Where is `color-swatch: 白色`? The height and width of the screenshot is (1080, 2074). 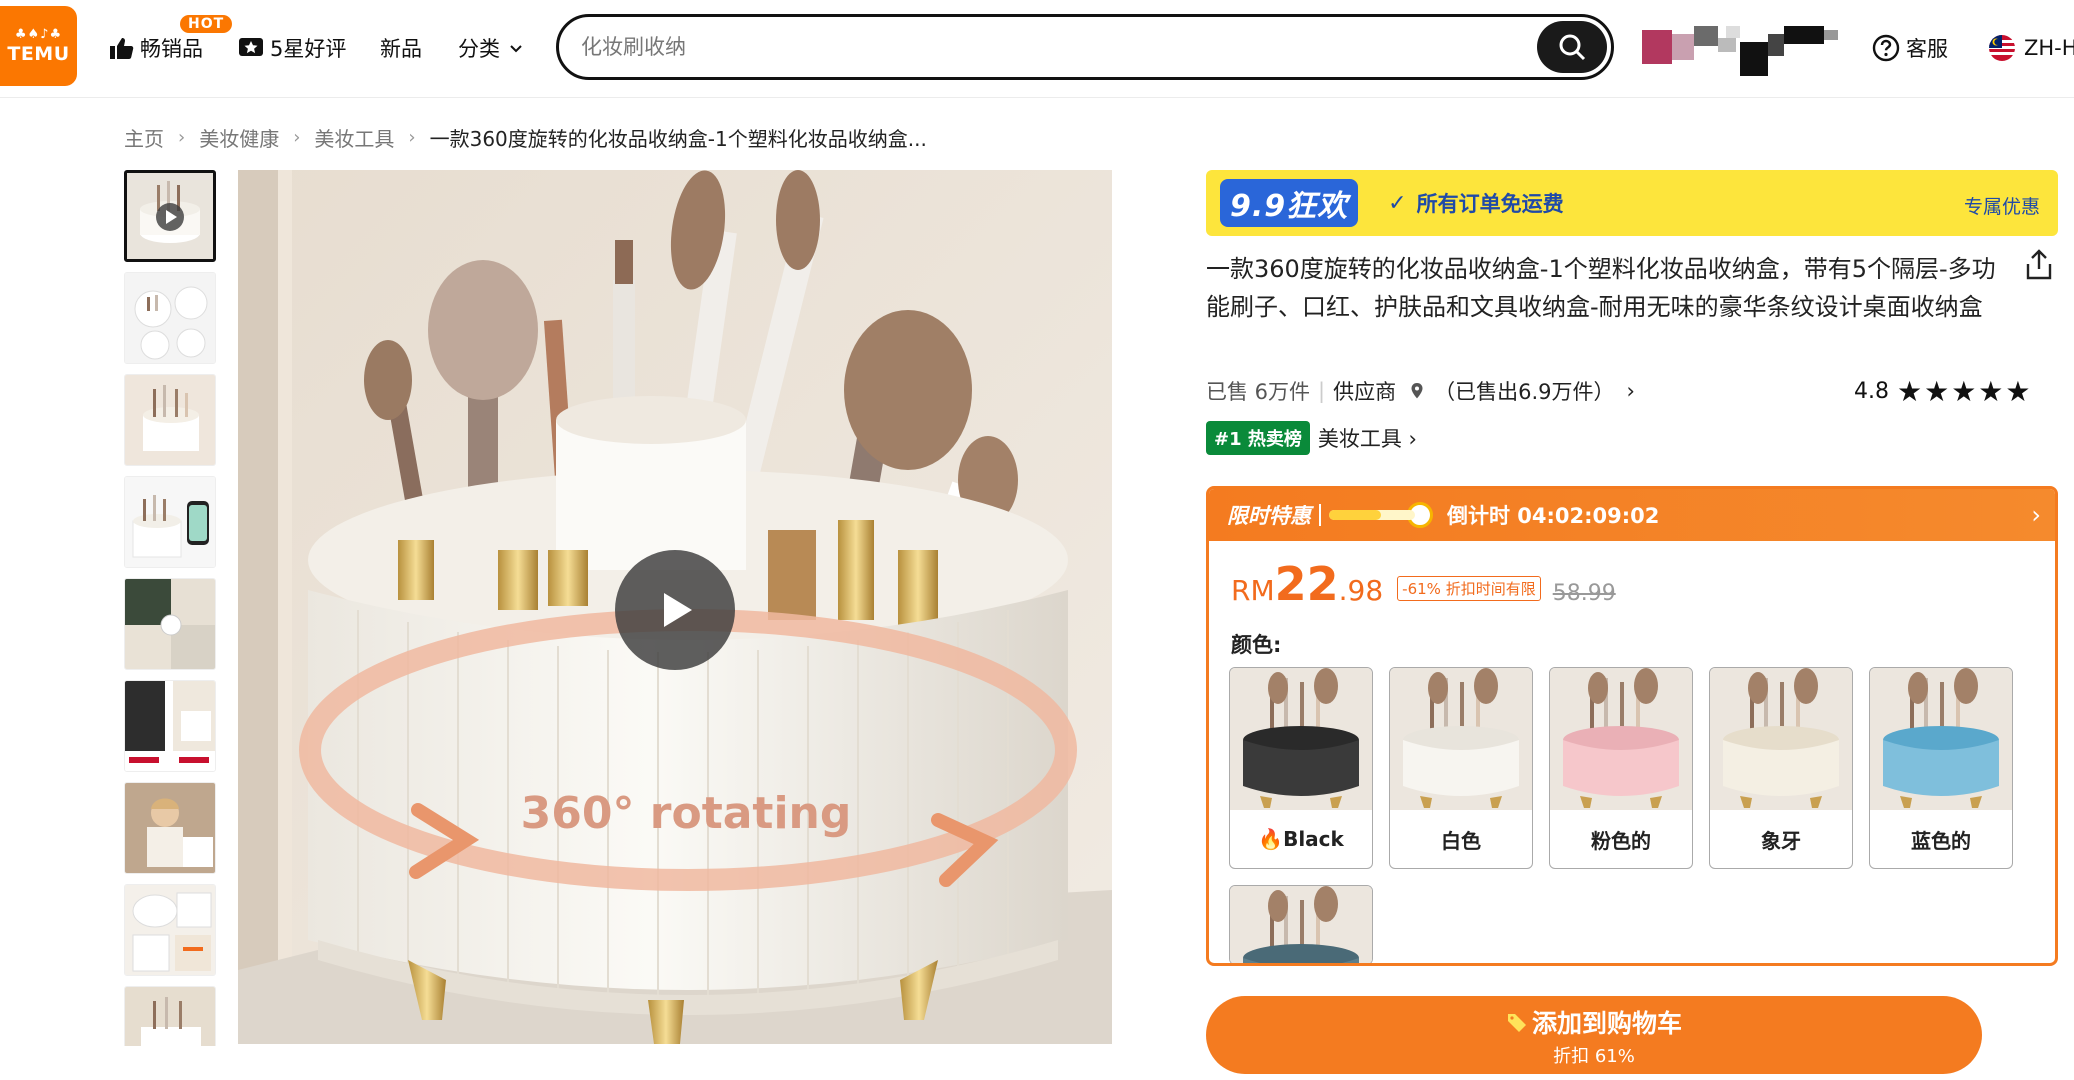 color-swatch: 白色 is located at coordinates (1461, 768).